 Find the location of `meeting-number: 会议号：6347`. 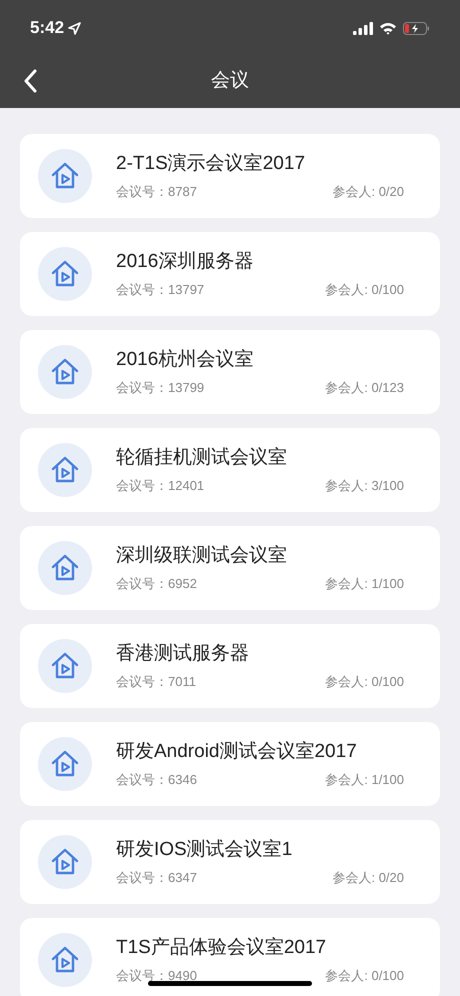

meeting-number: 会议号：6347 is located at coordinates (156, 877).